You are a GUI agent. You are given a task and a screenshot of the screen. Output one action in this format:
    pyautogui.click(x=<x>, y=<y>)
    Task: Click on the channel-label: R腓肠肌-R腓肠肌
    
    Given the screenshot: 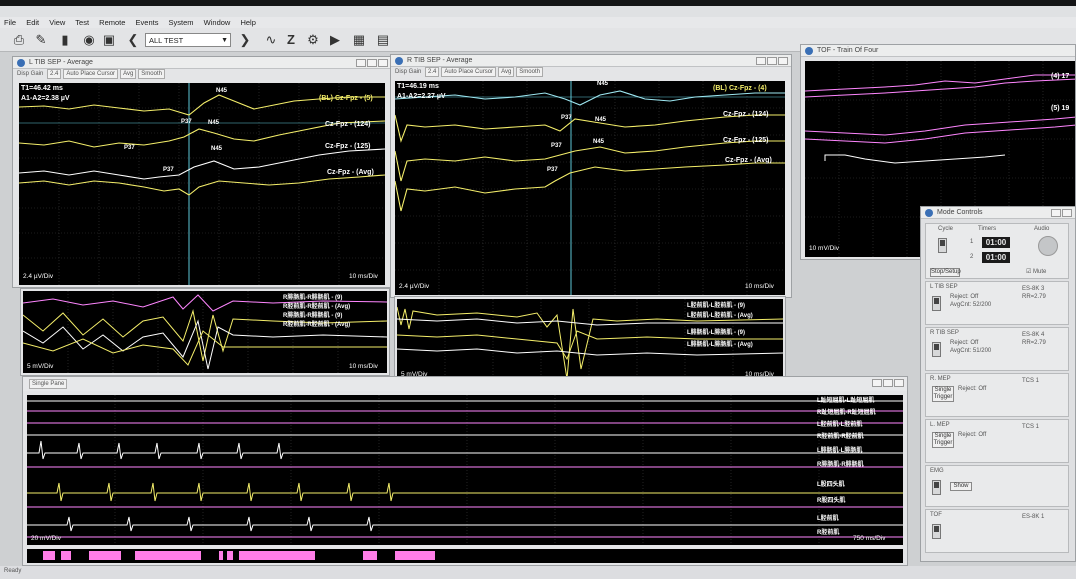 What is the action you would take?
    pyautogui.click(x=840, y=465)
    